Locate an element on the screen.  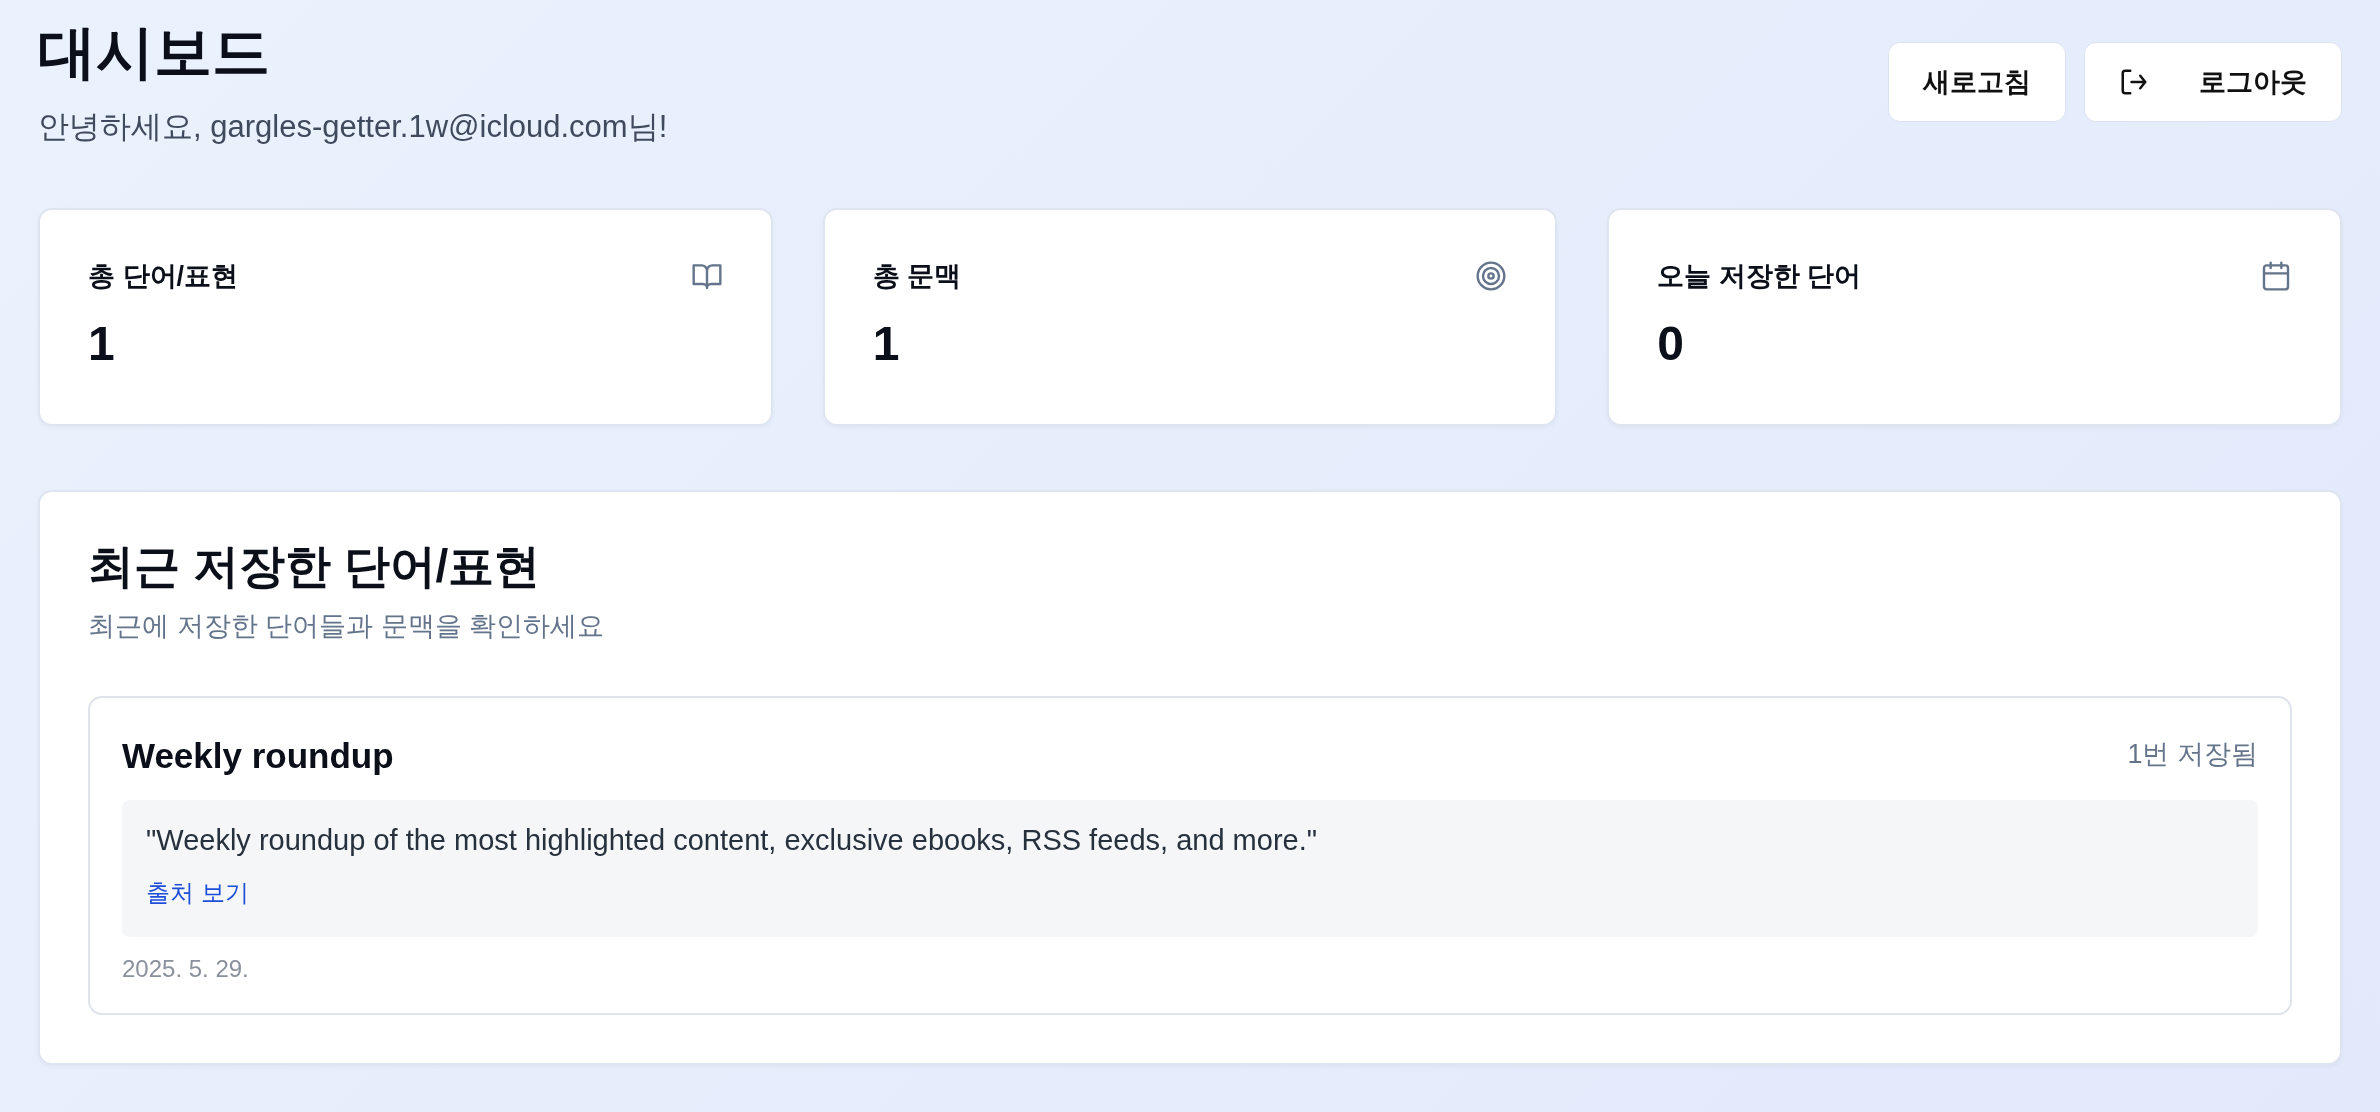
source-link: 출처 보기 is located at coordinates (197, 893).